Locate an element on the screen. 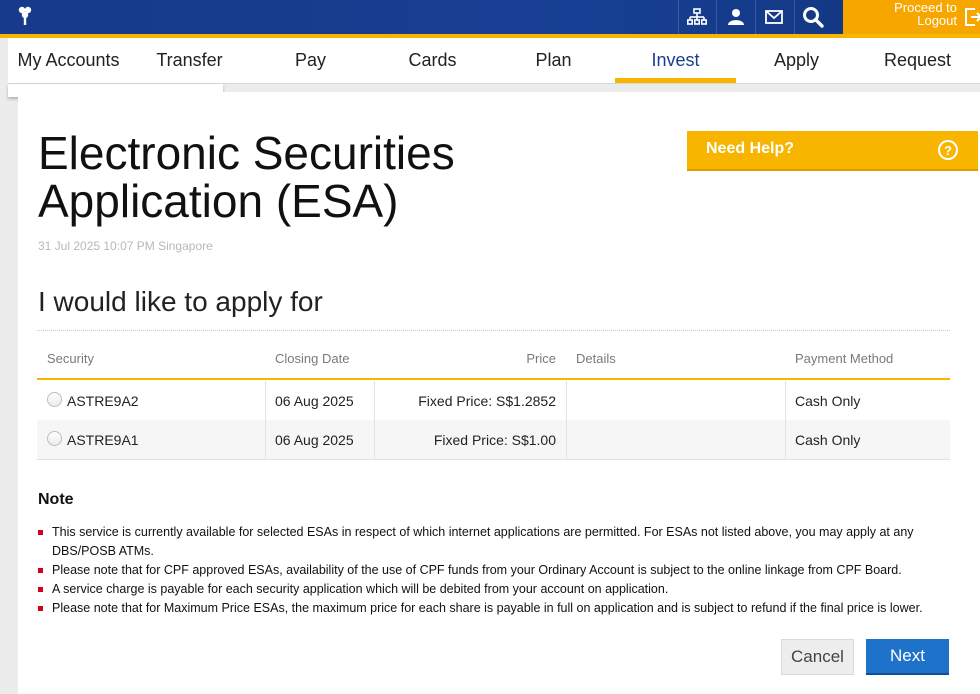  tab-request: Request is located at coordinates (917, 61).